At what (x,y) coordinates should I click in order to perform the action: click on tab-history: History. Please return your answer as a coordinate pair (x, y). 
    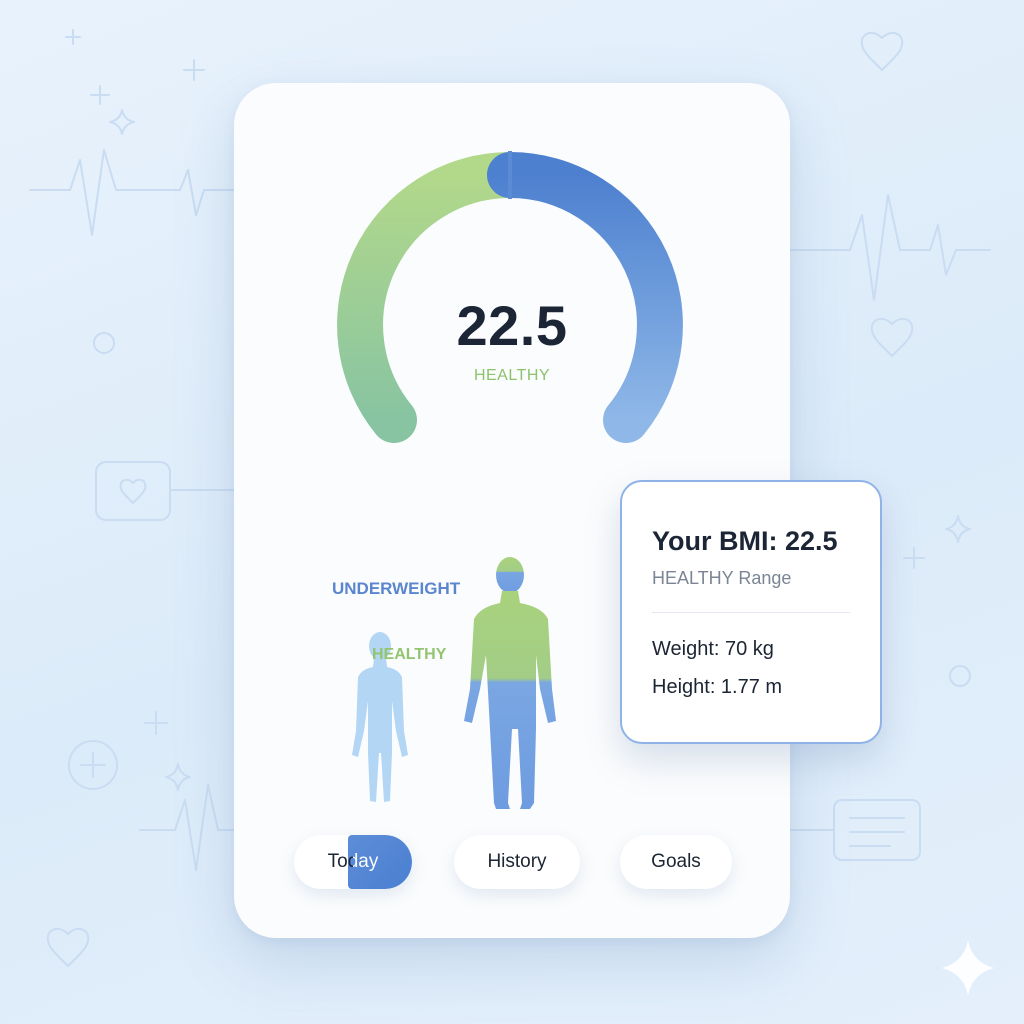
    Looking at the image, I should click on (517, 862).